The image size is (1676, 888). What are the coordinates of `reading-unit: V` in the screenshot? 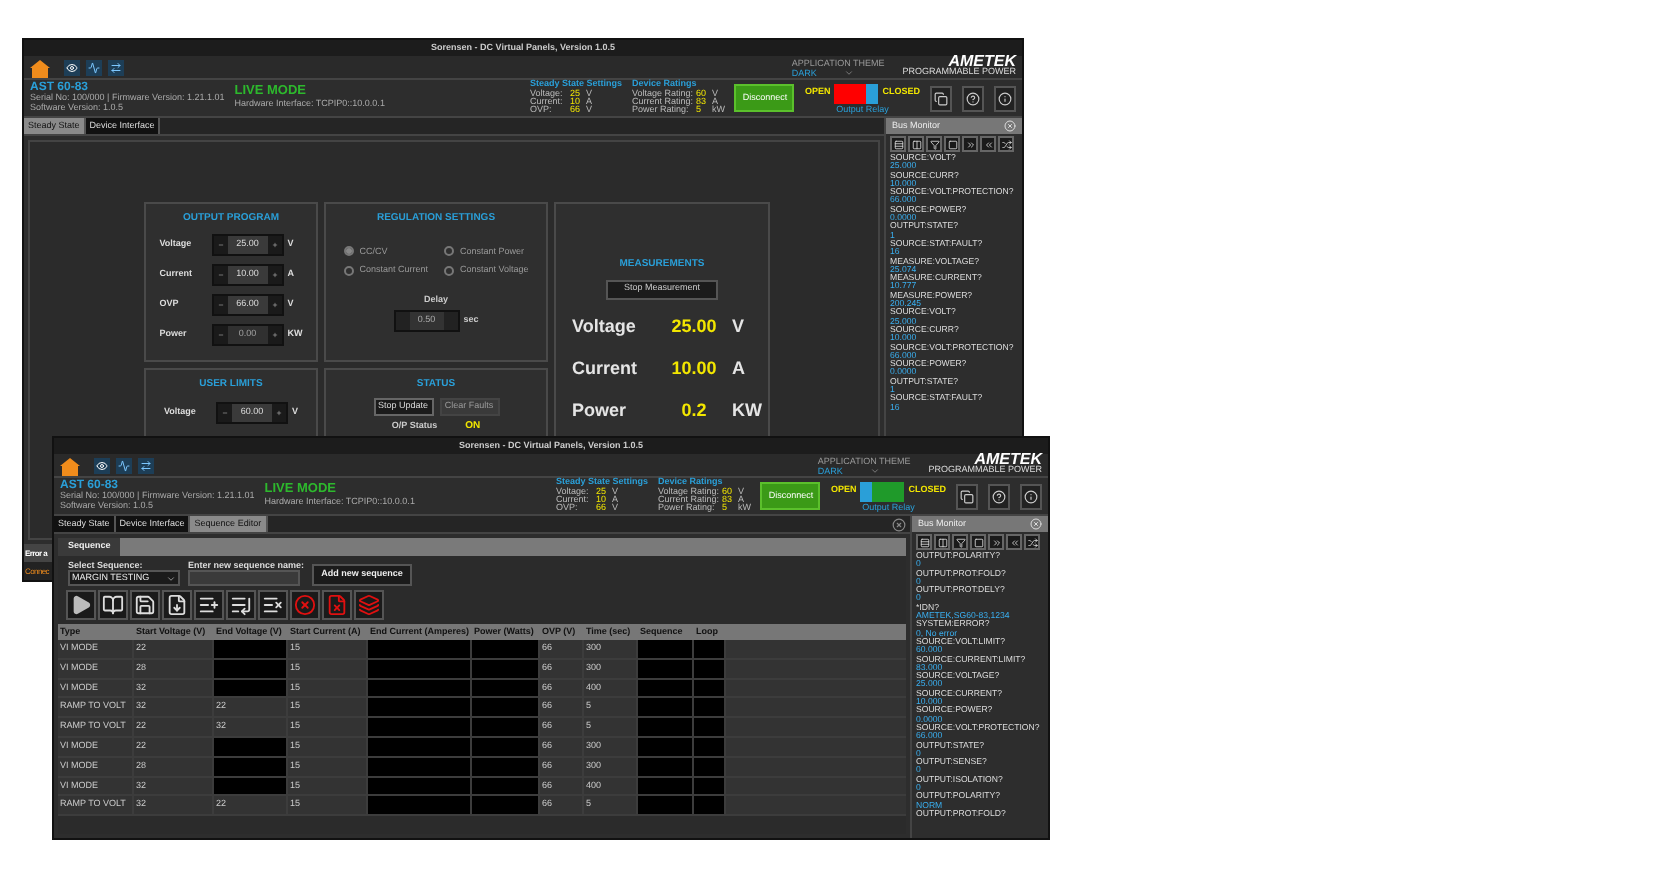 It's located at (738, 326).